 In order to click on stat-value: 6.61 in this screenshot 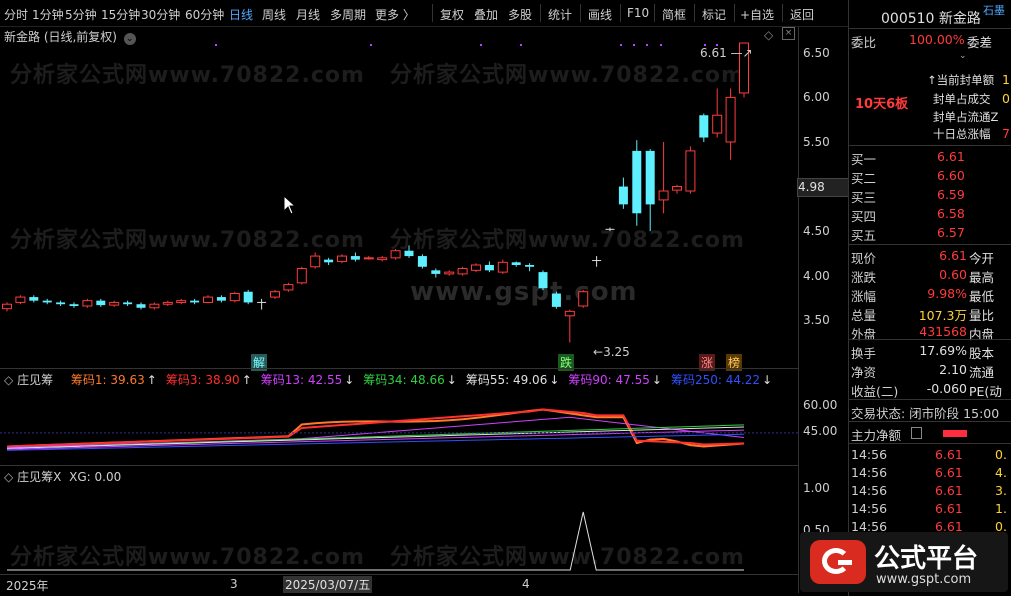, I will do `click(953, 255)`.